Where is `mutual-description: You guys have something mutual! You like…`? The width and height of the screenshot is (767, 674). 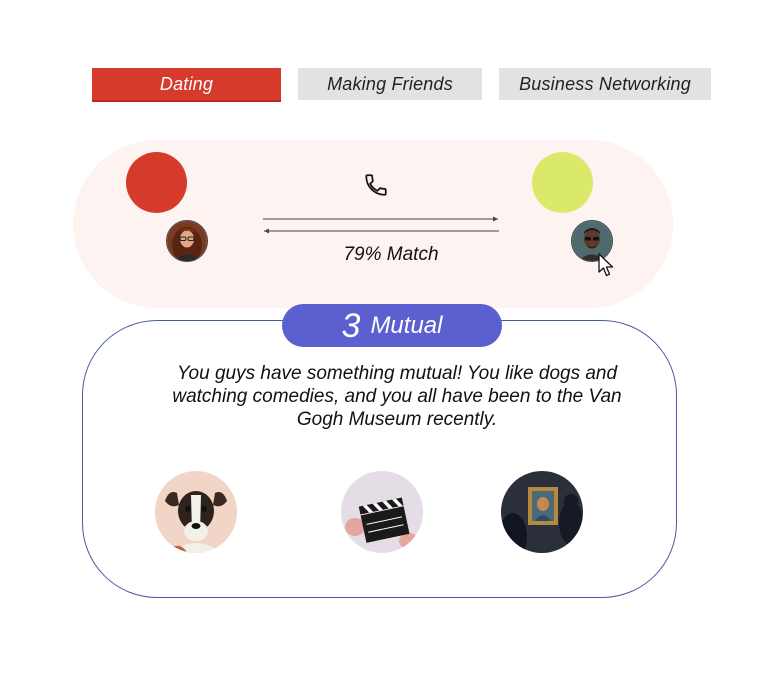 mutual-description: You guys have something mutual! You like… is located at coordinates (397, 396).